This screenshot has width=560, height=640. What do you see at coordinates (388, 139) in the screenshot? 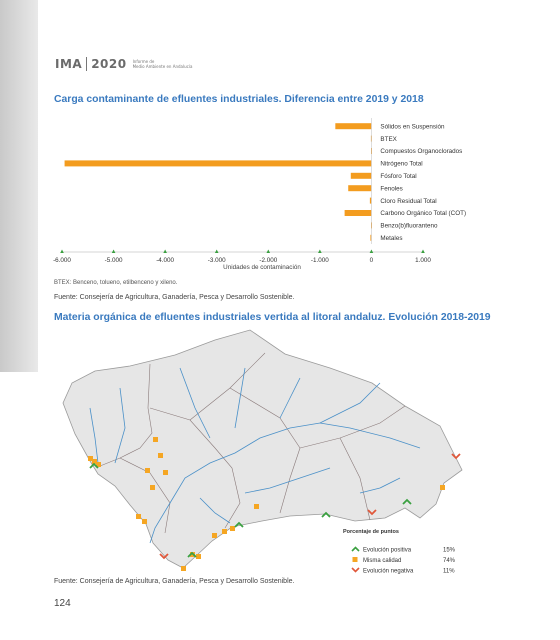
I see `category-label-1: BTEX` at bounding box center [388, 139].